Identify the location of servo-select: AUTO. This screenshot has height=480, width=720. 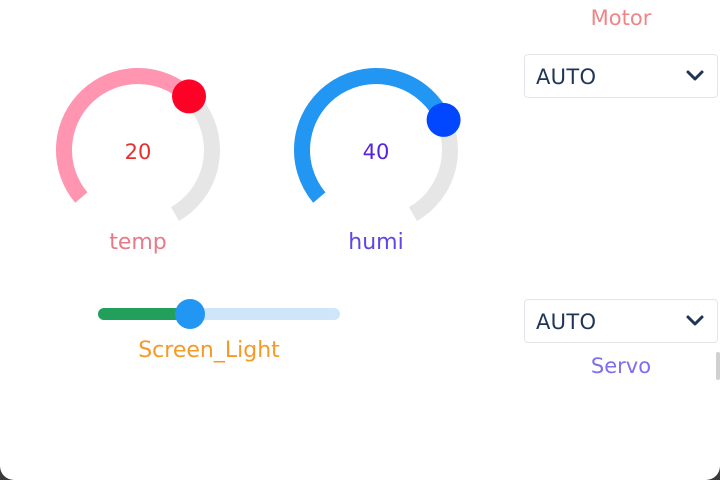
(621, 321).